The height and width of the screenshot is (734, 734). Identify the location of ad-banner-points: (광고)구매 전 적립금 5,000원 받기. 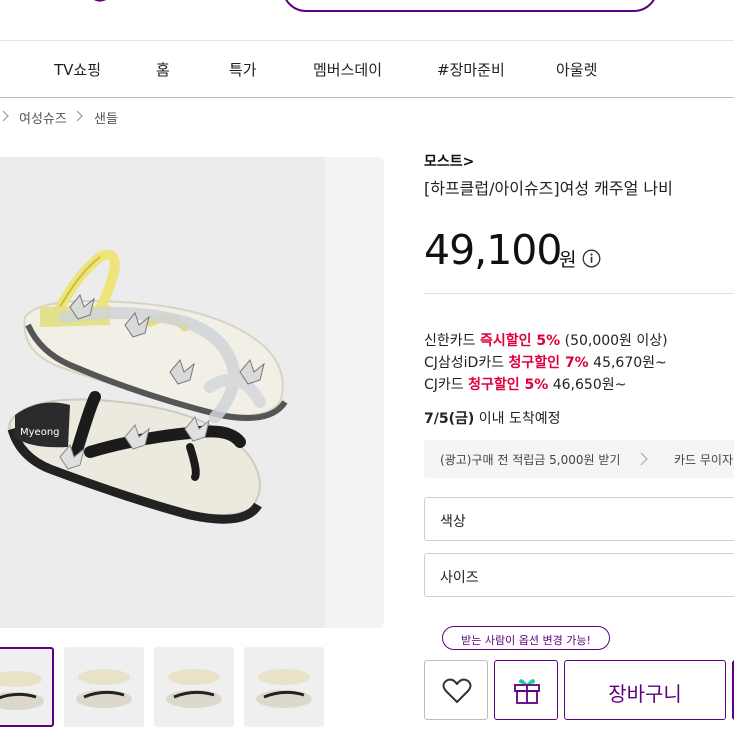
(530, 459).